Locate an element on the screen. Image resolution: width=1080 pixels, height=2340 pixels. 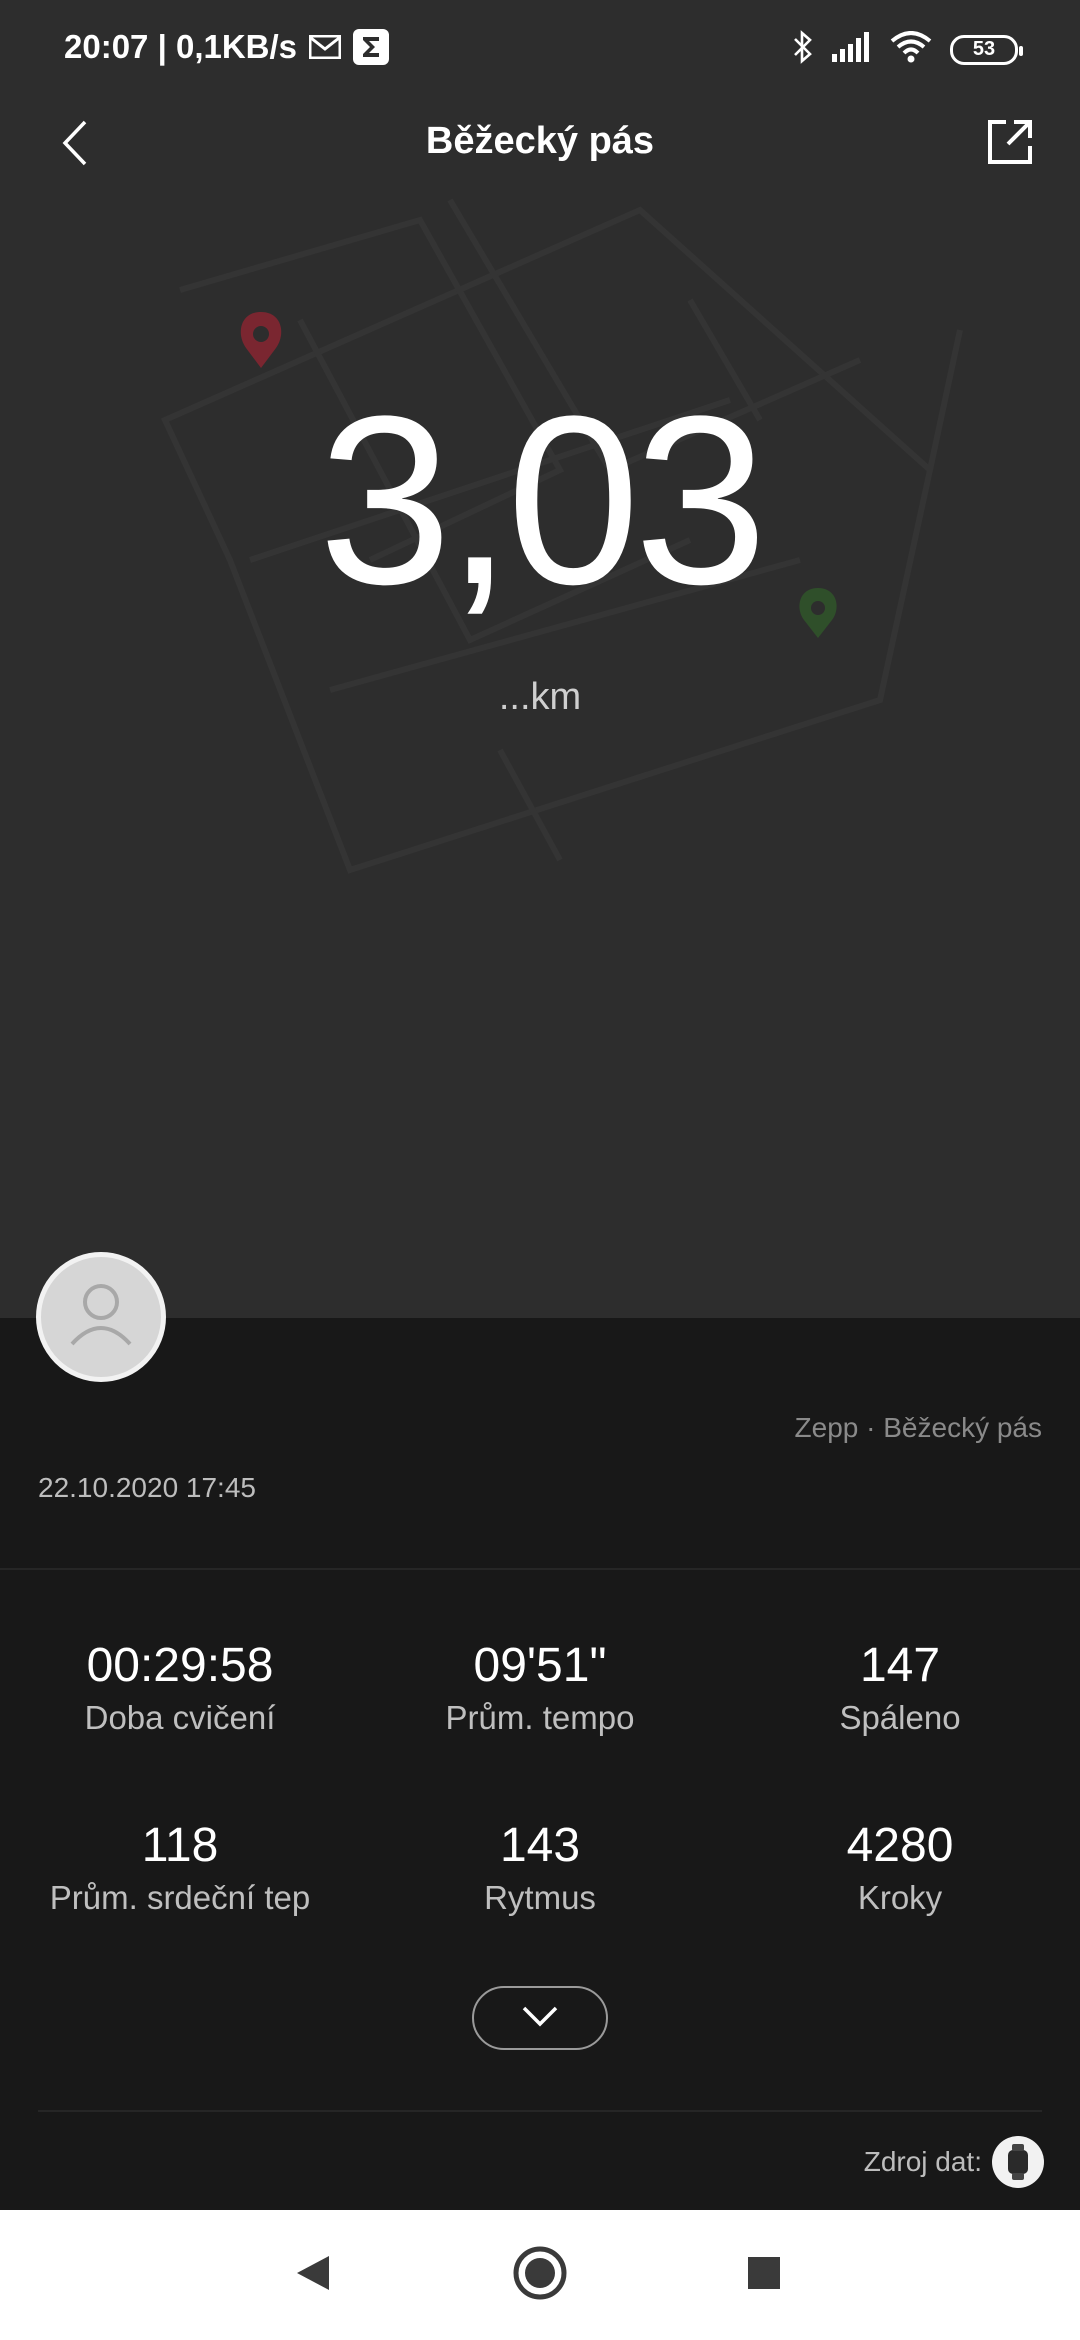
status-time: 20:07 | 0,1KB/s is located at coordinates (181, 46).